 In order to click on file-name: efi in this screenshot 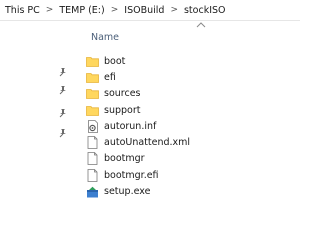, I will do `click(110, 77)`.